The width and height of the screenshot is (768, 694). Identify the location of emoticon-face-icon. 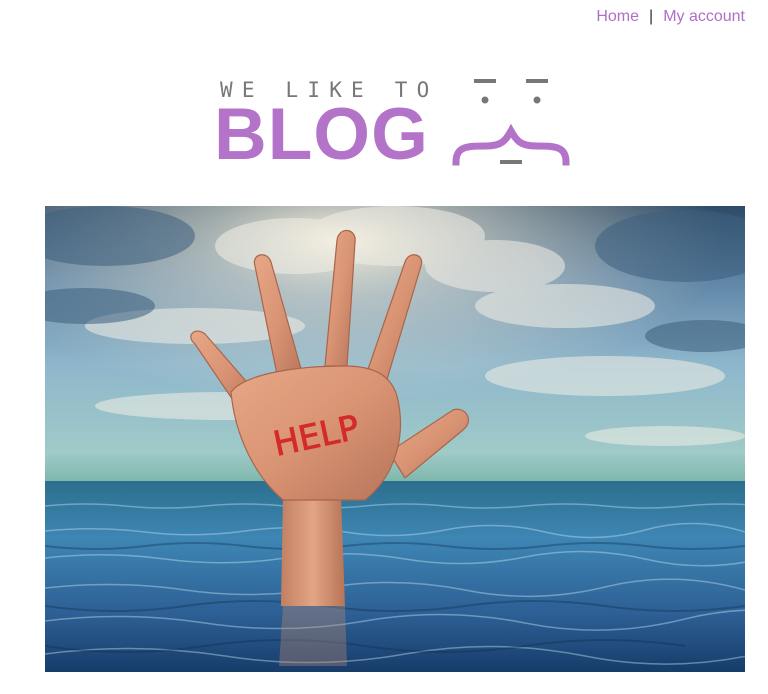
(511, 122).